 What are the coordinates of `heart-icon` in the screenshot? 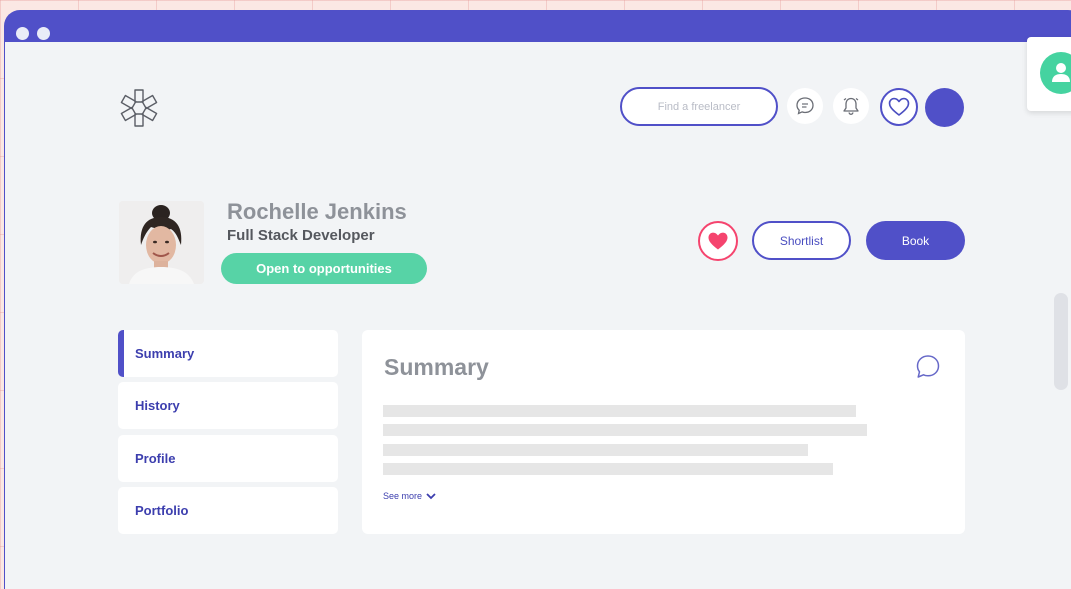 It's located at (899, 106).